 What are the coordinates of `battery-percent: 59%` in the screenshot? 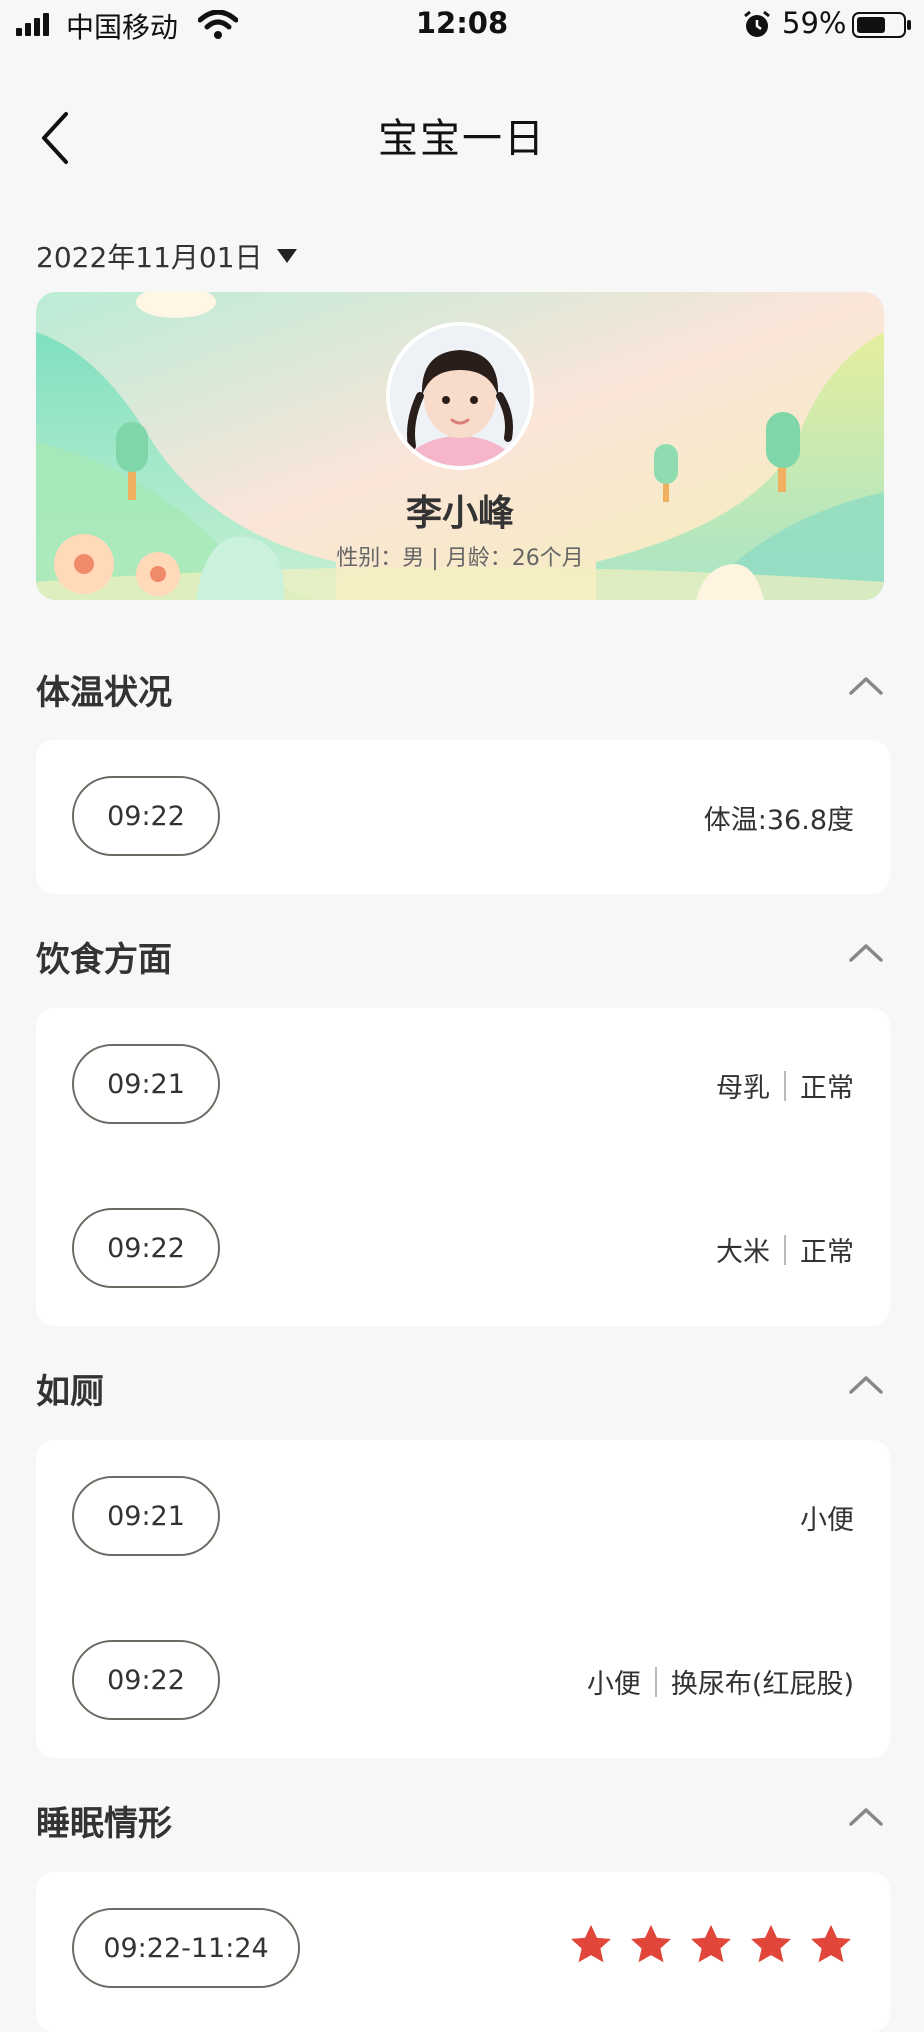 It's located at (814, 23).